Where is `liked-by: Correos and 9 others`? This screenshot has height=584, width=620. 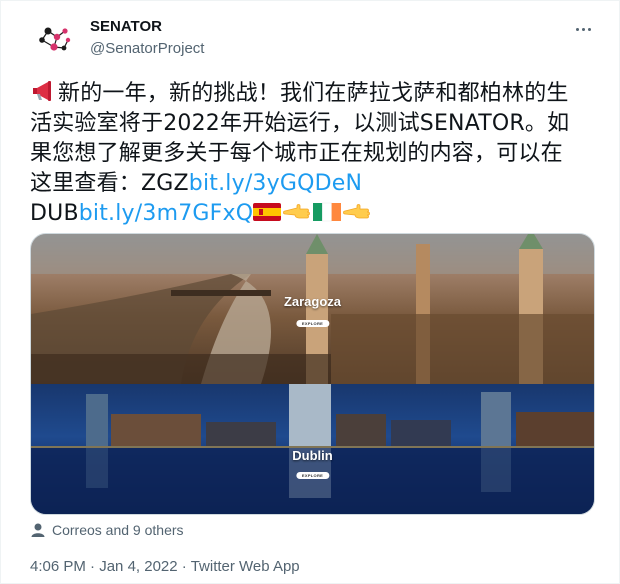 liked-by: Correos and 9 others is located at coordinates (107, 530).